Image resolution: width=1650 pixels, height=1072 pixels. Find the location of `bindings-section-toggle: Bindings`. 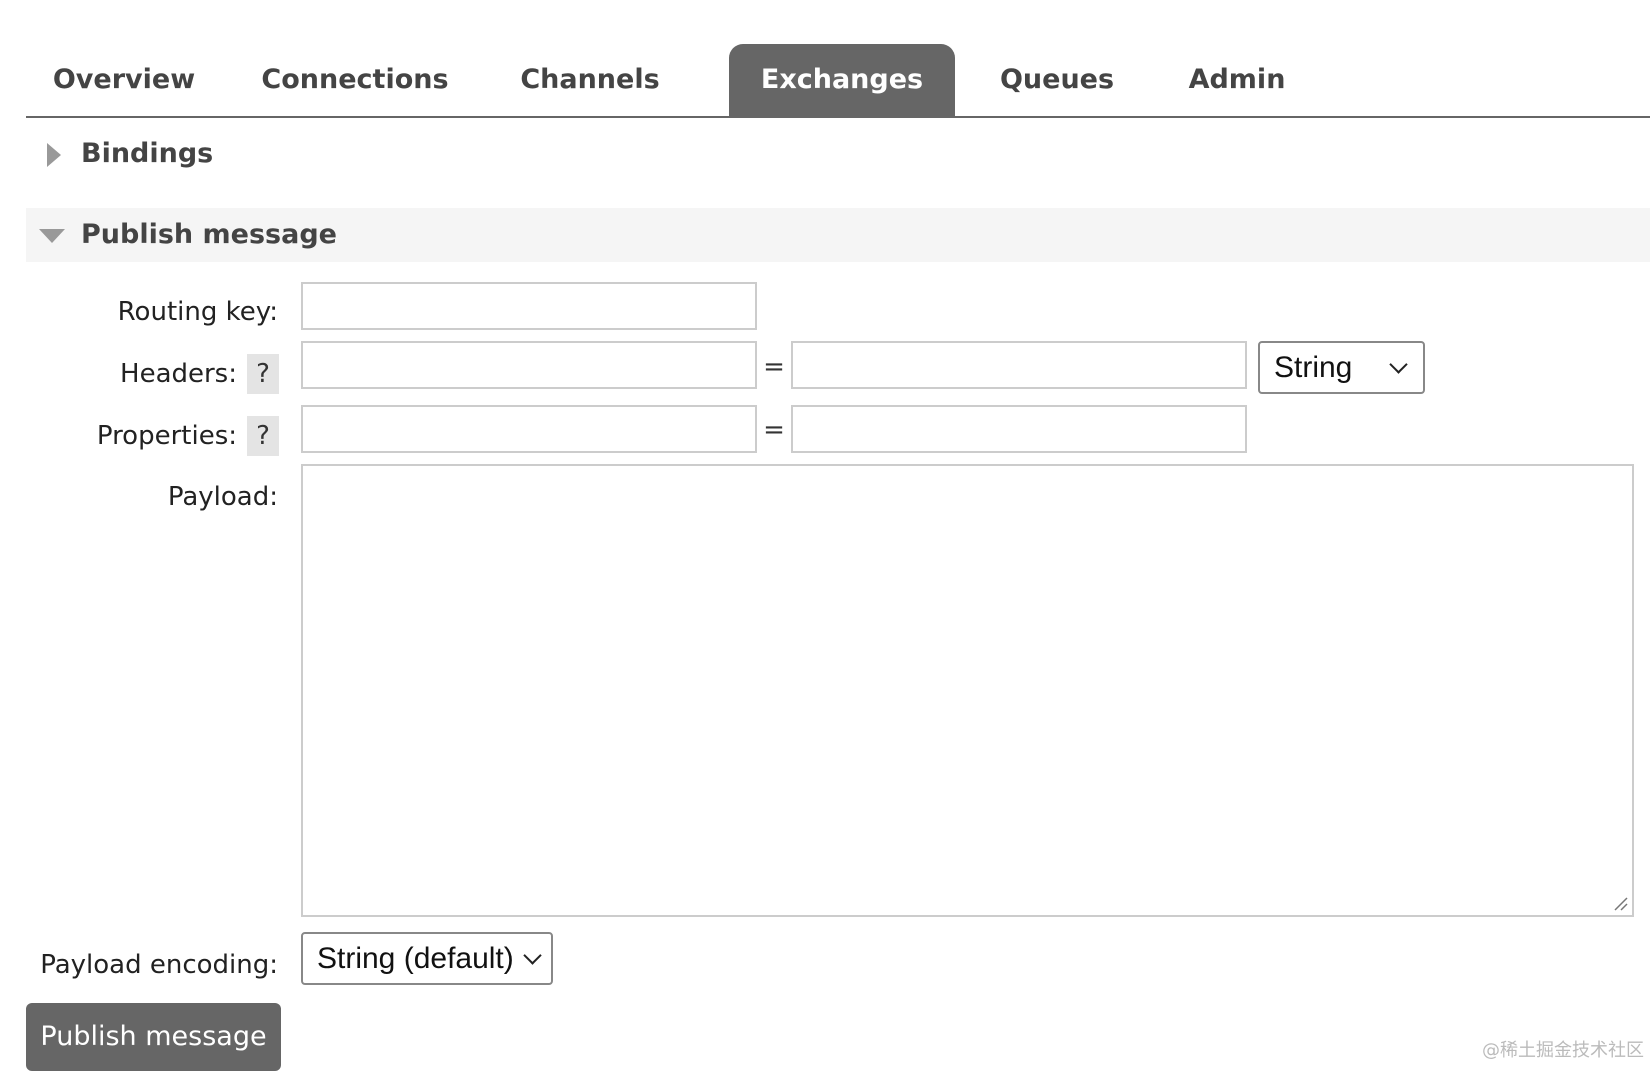

bindings-section-toggle: Bindings is located at coordinates (838, 154).